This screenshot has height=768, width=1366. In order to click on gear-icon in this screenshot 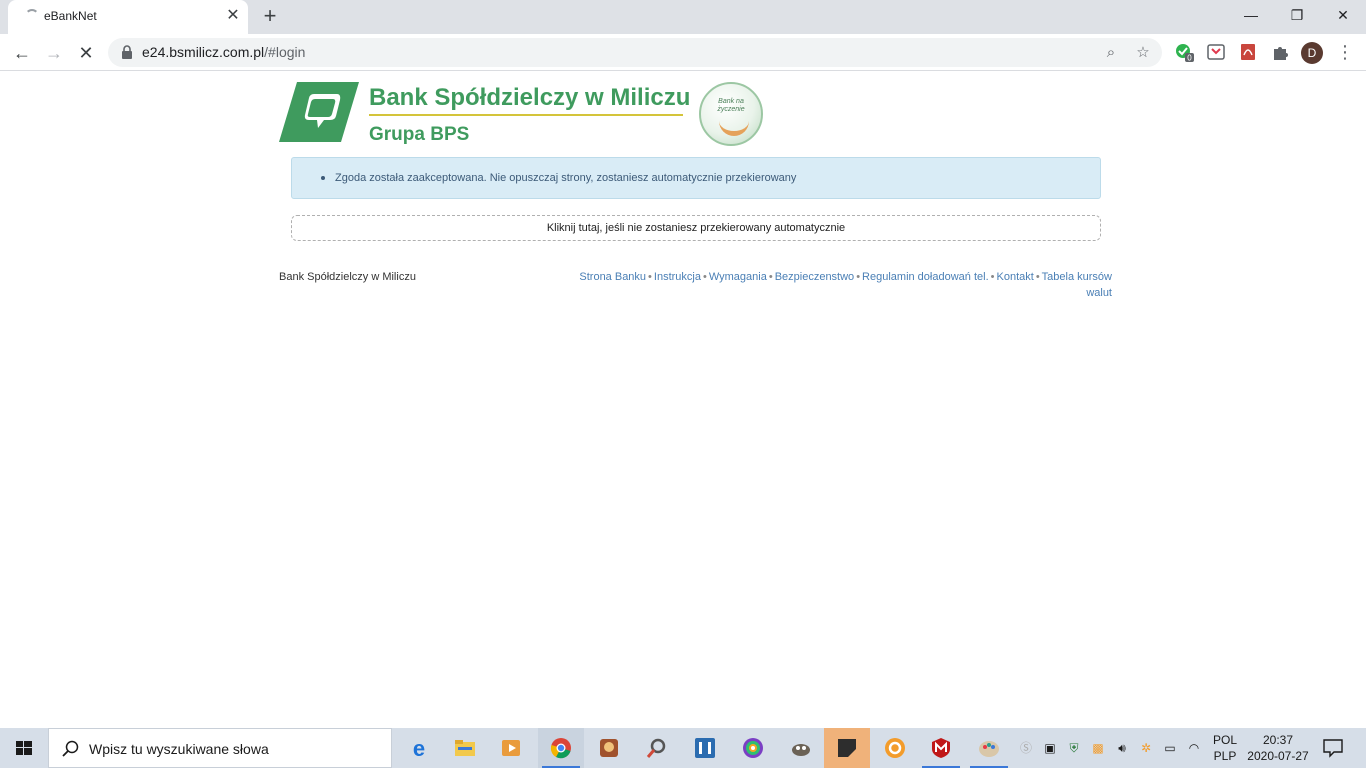, I will do `click(895, 748)`.